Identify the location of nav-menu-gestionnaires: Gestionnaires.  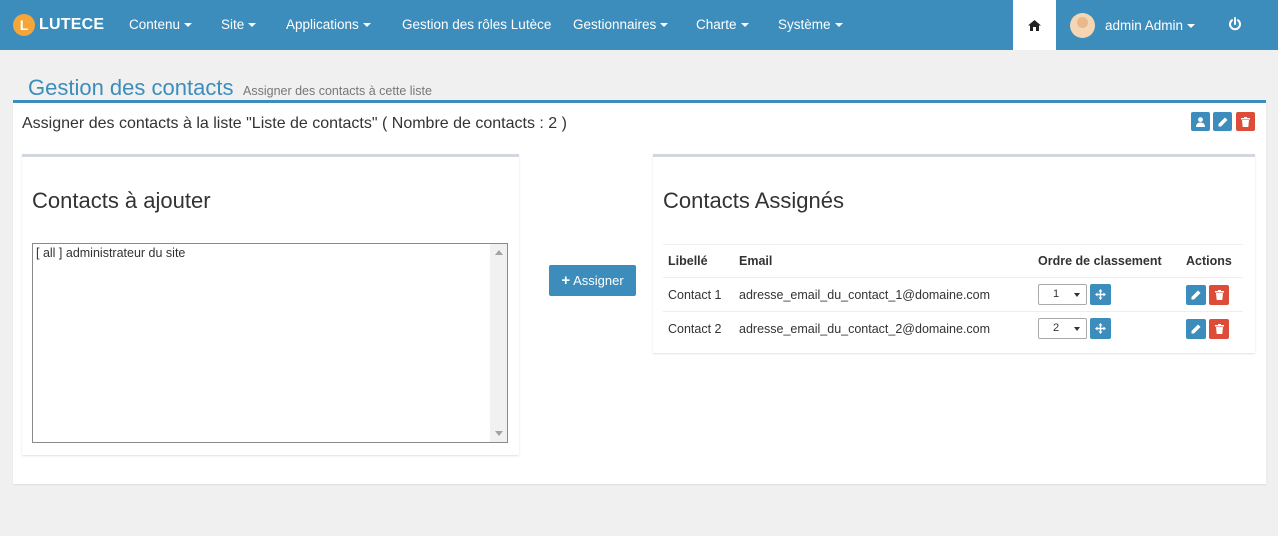
(621, 25).